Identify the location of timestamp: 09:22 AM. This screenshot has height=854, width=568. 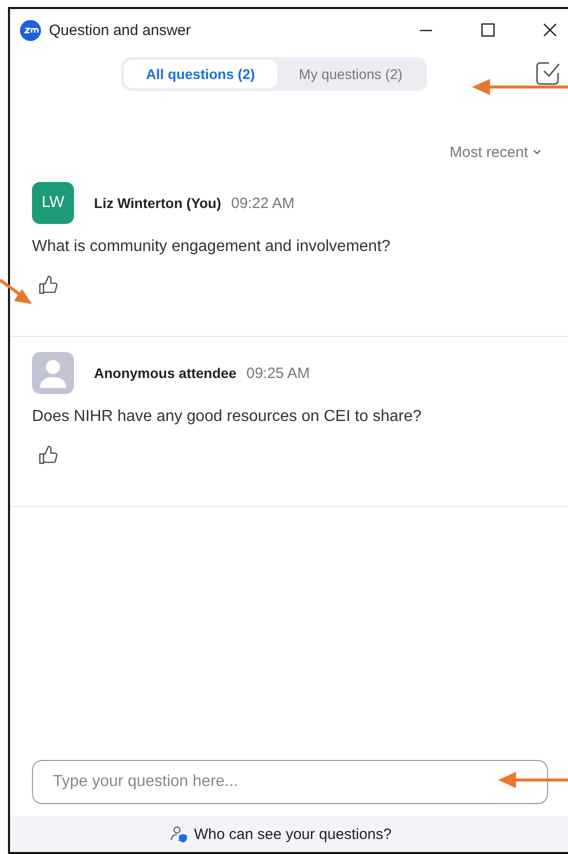
(263, 203).